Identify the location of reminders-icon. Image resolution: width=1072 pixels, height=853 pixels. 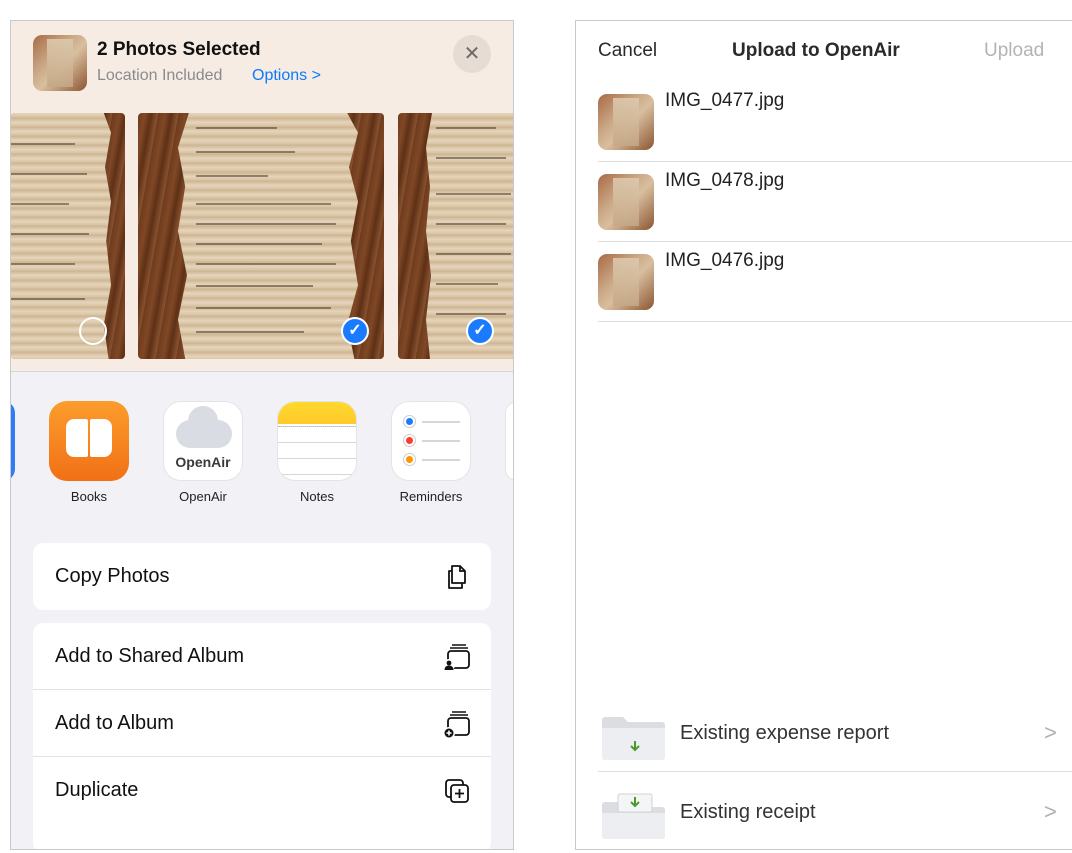
(431, 441).